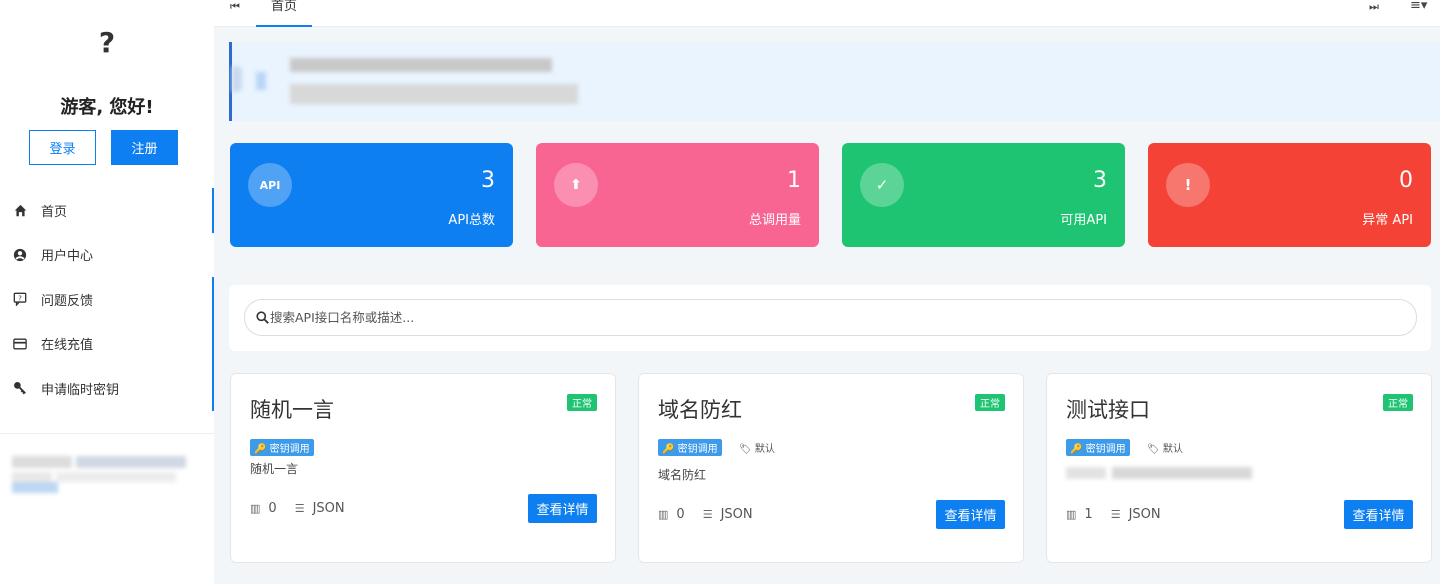 This screenshot has height=584, width=1440. What do you see at coordinates (20, 255) in the screenshot?
I see `user-icon` at bounding box center [20, 255].